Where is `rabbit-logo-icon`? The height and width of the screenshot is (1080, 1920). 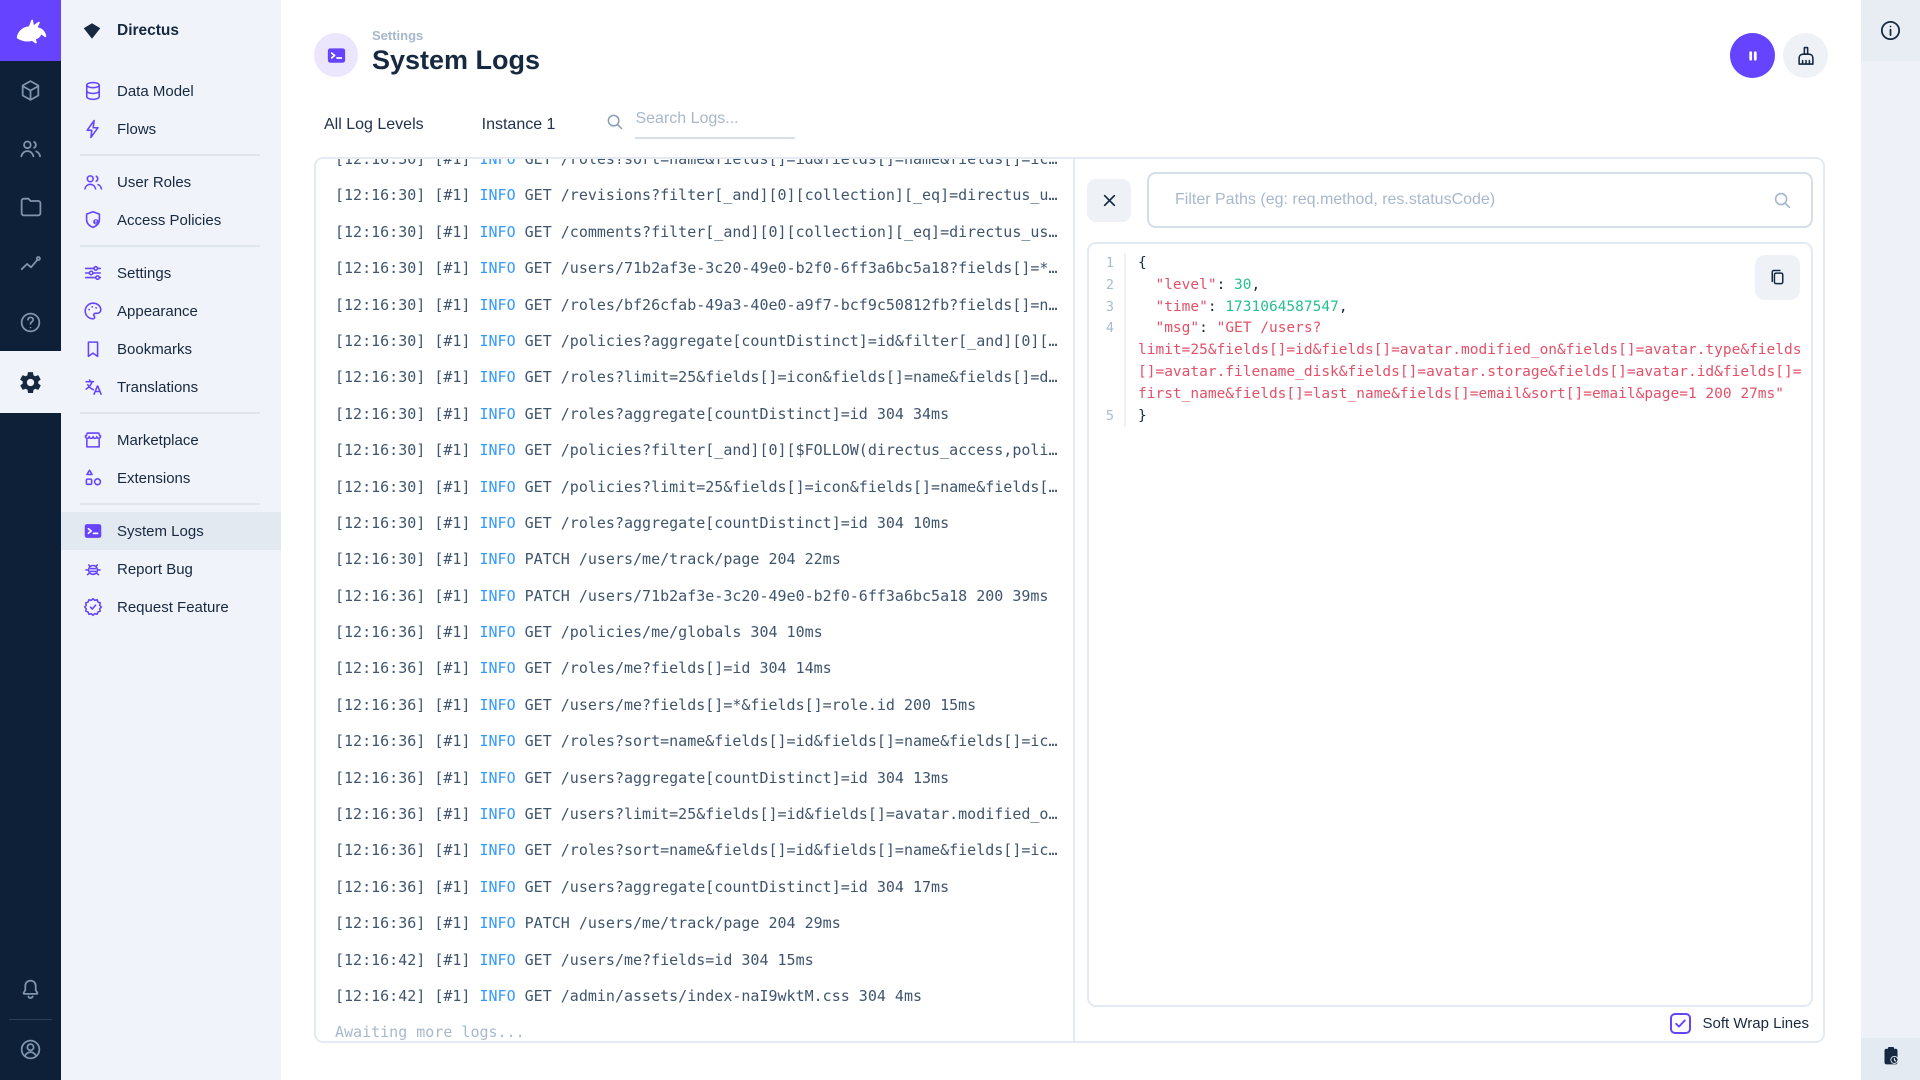
rabbit-logo-icon is located at coordinates (31, 31).